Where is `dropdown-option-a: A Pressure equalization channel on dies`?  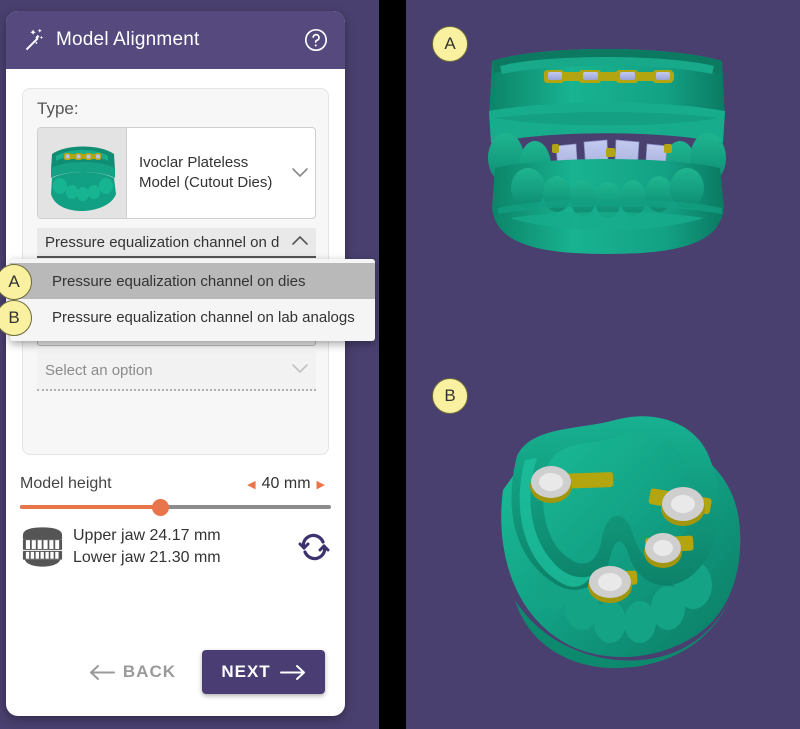 dropdown-option-a: A Pressure equalization channel on dies is located at coordinates (187, 281).